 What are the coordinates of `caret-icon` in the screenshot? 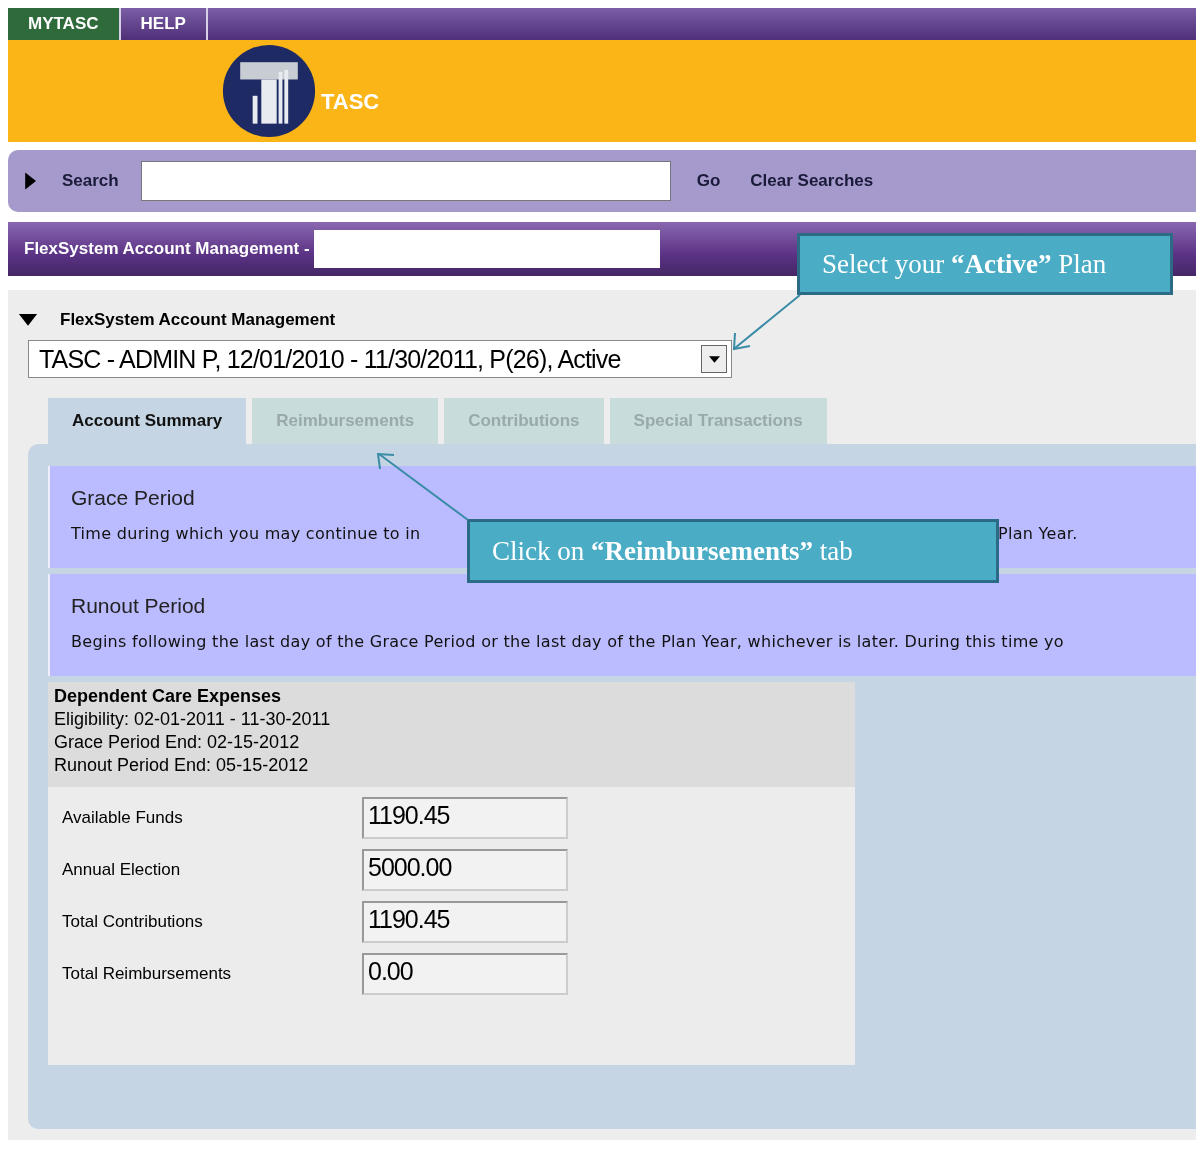 It's located at (714, 359).